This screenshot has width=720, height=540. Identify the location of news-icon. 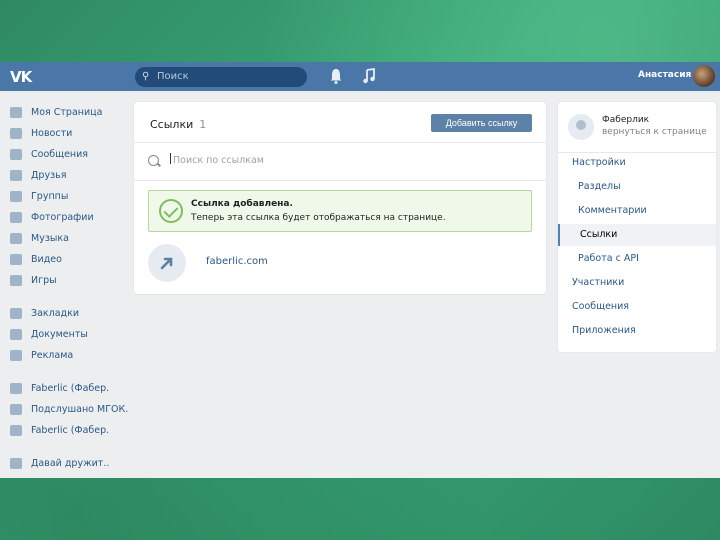
(16, 133).